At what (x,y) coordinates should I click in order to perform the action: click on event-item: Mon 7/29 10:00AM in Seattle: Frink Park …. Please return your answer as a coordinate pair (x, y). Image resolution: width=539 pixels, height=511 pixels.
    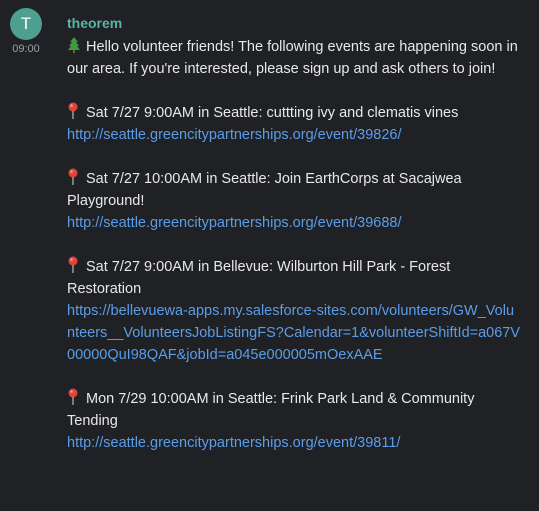
    Looking at the image, I should click on (294, 421).